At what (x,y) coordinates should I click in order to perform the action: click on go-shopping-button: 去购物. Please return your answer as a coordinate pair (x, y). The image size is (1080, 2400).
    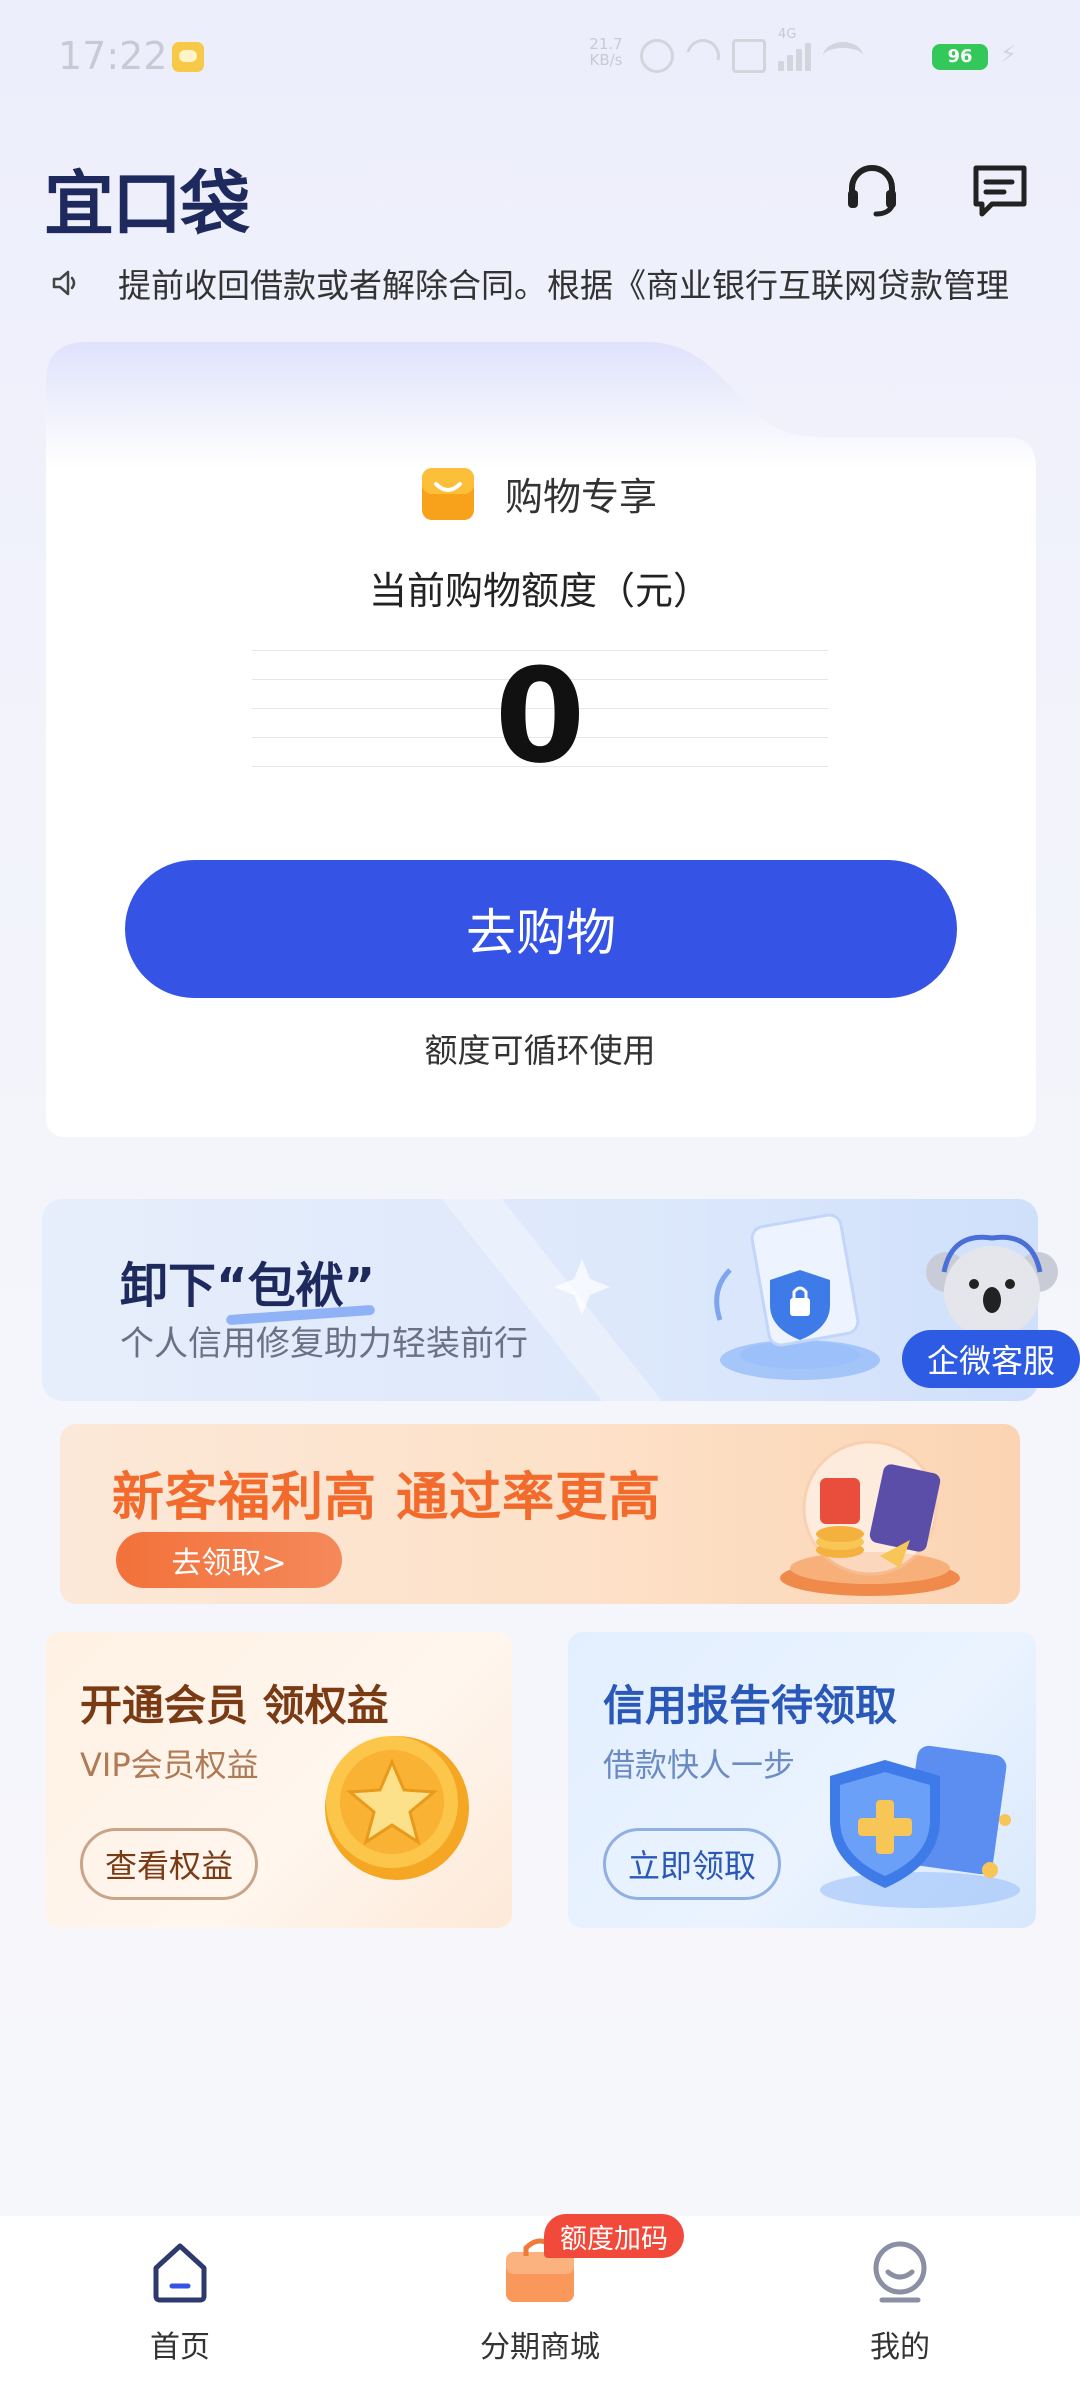
    Looking at the image, I should click on (541, 929).